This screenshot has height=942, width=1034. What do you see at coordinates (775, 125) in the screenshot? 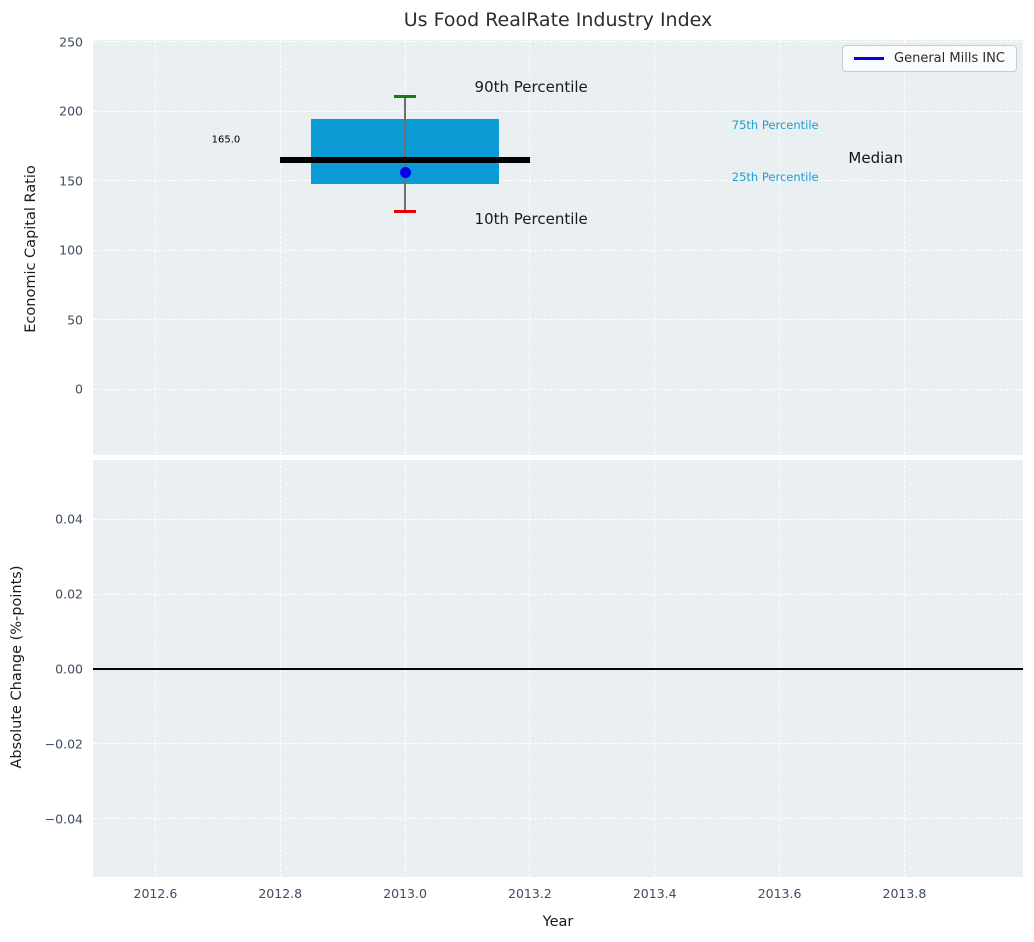
I see `p75-label: 75th Percentile` at bounding box center [775, 125].